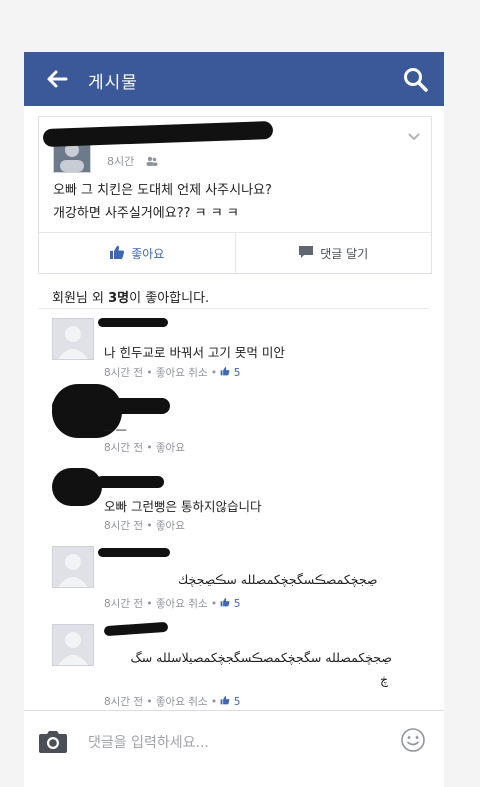 The height and width of the screenshot is (787, 480). I want to click on post-action-bar: 좋아요 댓글 달기, so click(235, 252).